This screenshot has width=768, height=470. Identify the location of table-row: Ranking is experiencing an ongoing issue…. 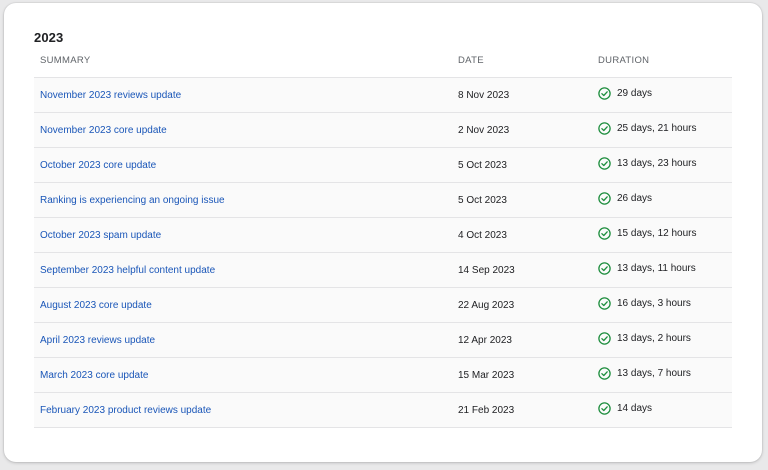
(383, 200).